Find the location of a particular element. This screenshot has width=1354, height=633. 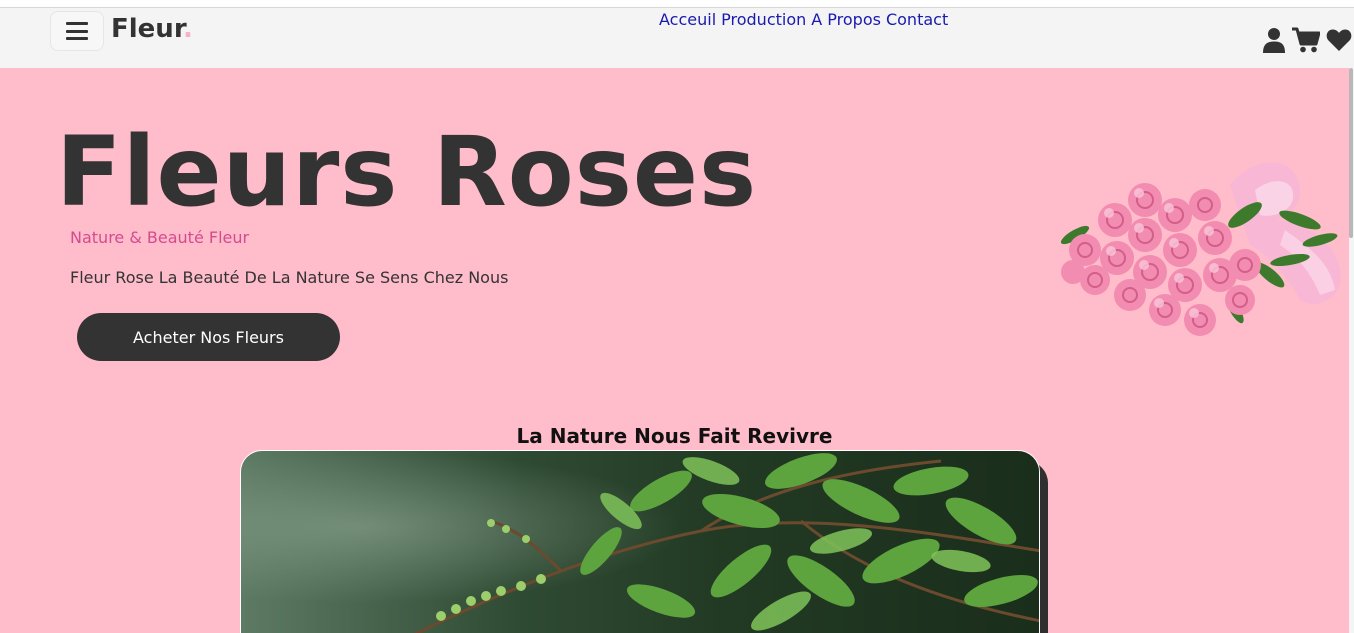

nav-link-contact: Contact is located at coordinates (917, 19).